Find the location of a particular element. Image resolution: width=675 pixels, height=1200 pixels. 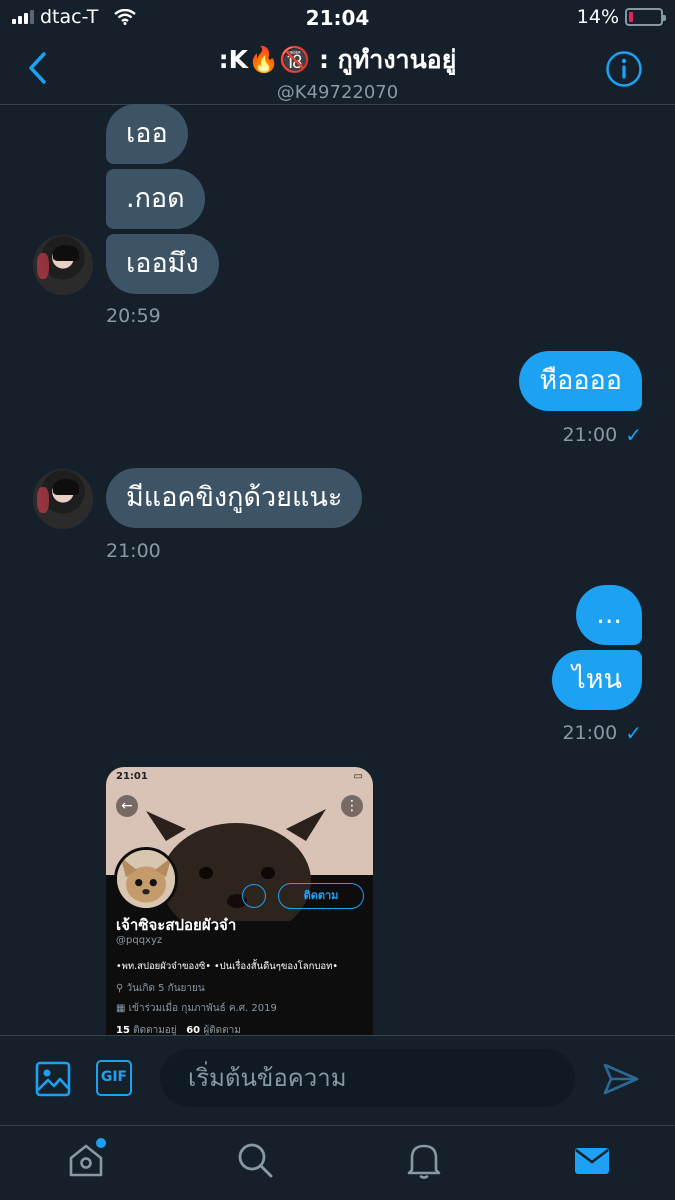

embedded-followers-count: 60 is located at coordinates (193, 1030).